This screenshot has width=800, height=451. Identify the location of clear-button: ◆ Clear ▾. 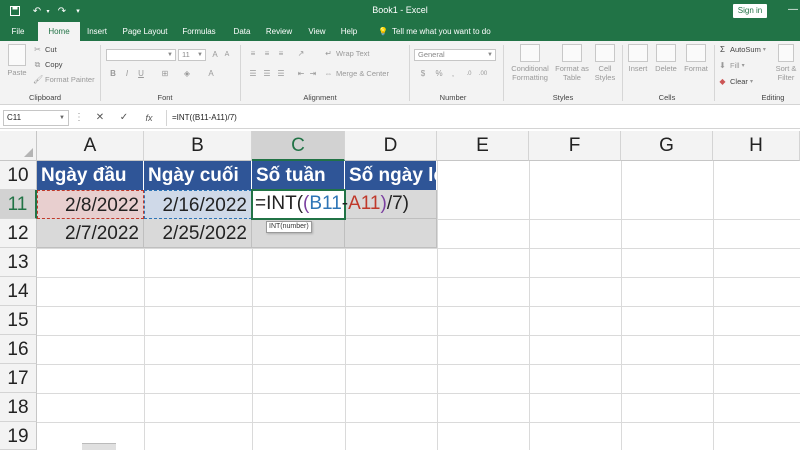
(735, 81).